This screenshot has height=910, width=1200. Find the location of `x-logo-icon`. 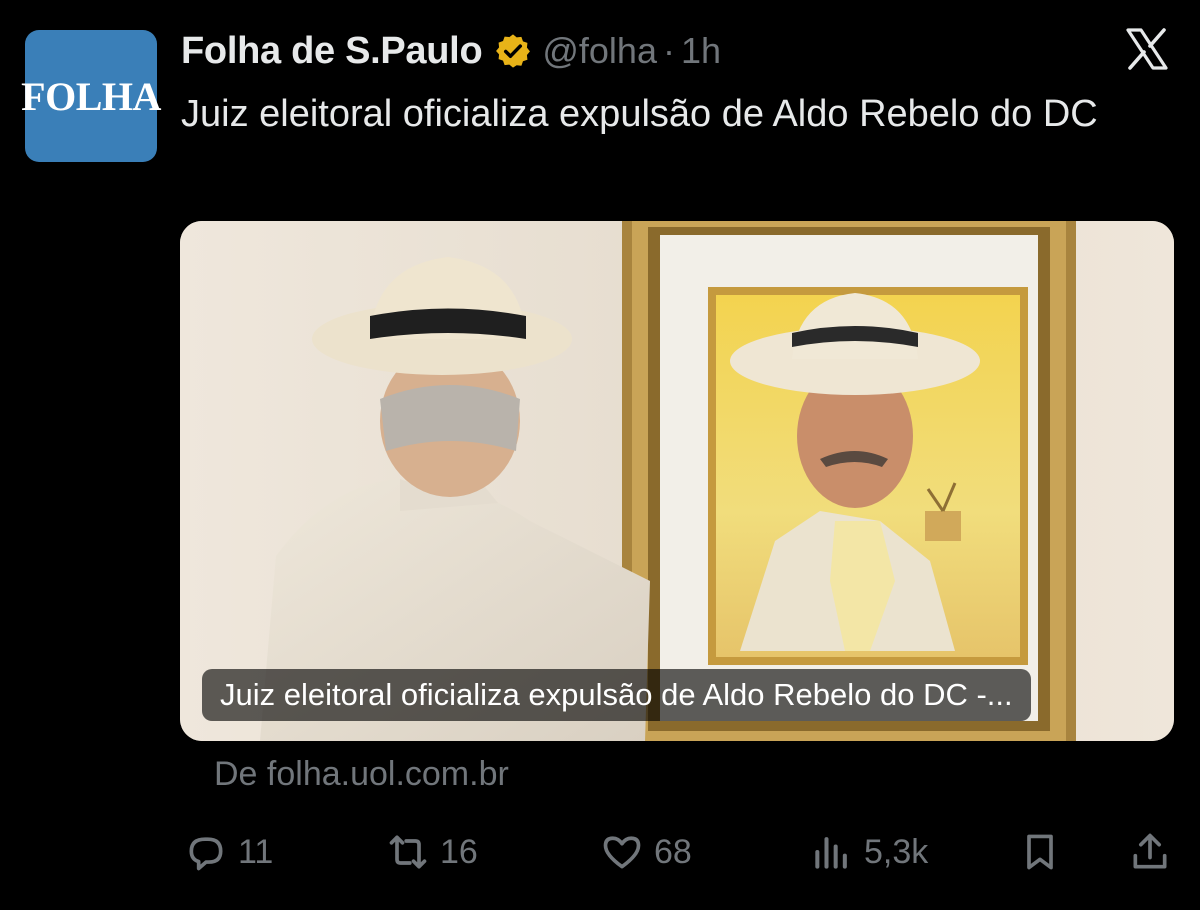

x-logo-icon is located at coordinates (1147, 49).